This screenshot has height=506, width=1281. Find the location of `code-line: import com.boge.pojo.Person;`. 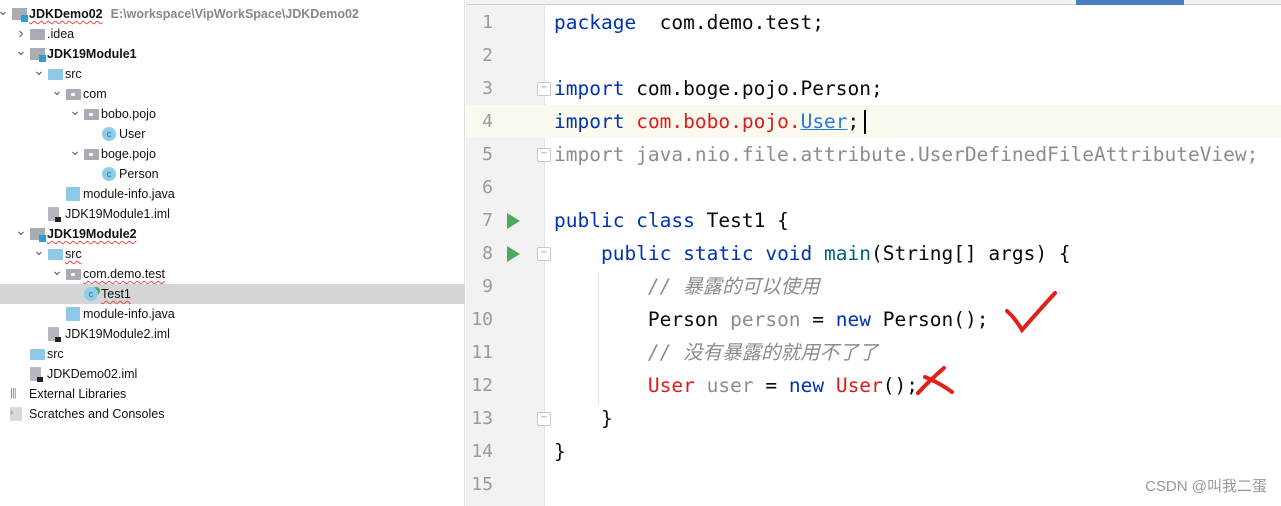

code-line: import com.boge.pojo.Person; is located at coordinates (873, 88).